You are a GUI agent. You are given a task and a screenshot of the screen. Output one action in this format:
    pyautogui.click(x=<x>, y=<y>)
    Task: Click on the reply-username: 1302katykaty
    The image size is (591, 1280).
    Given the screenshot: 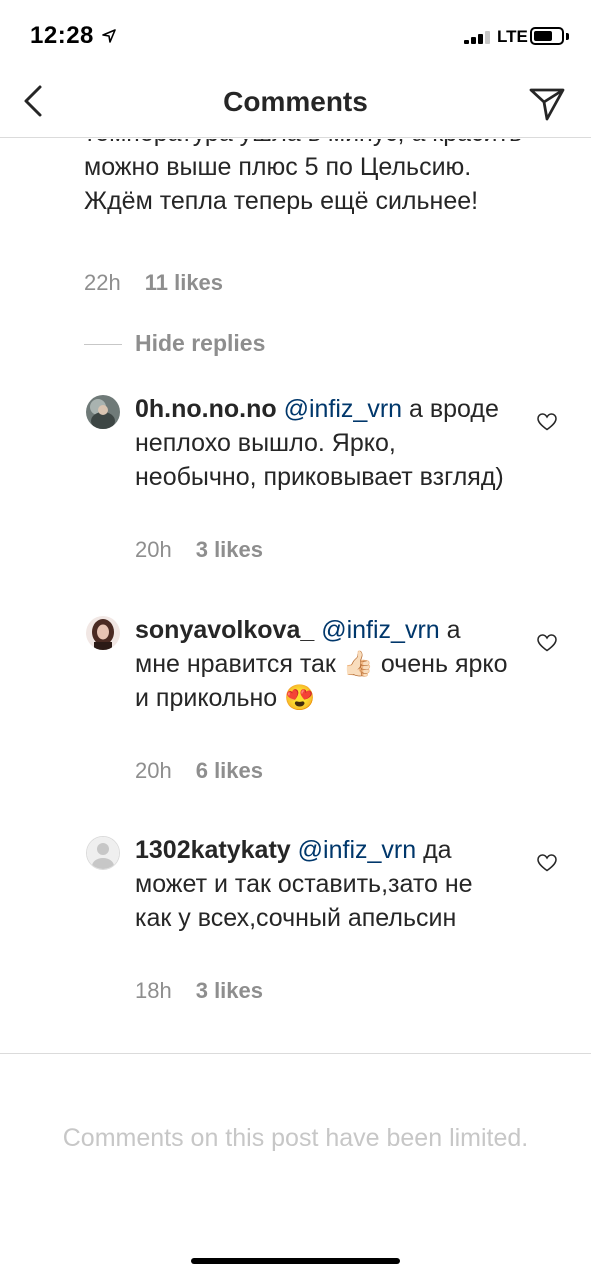 What is the action you would take?
    pyautogui.click(x=213, y=850)
    